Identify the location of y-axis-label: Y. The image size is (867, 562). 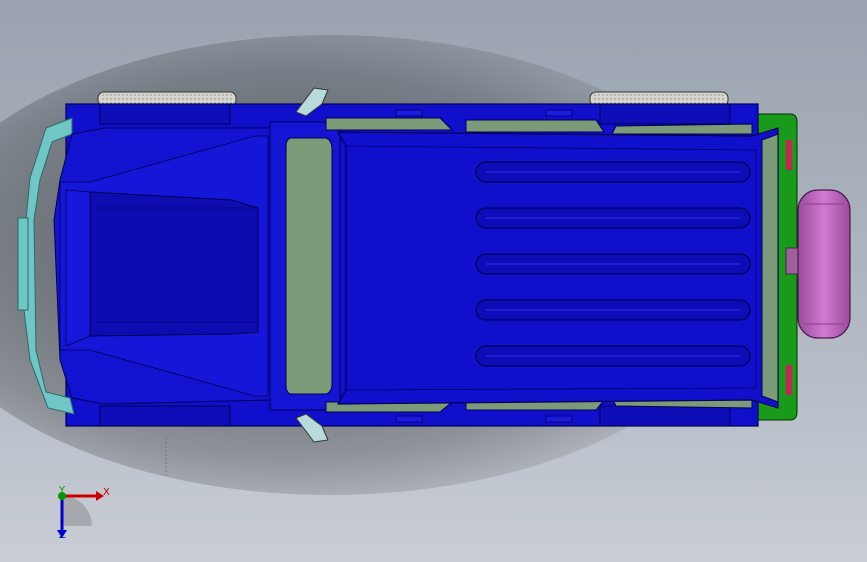
(62, 490).